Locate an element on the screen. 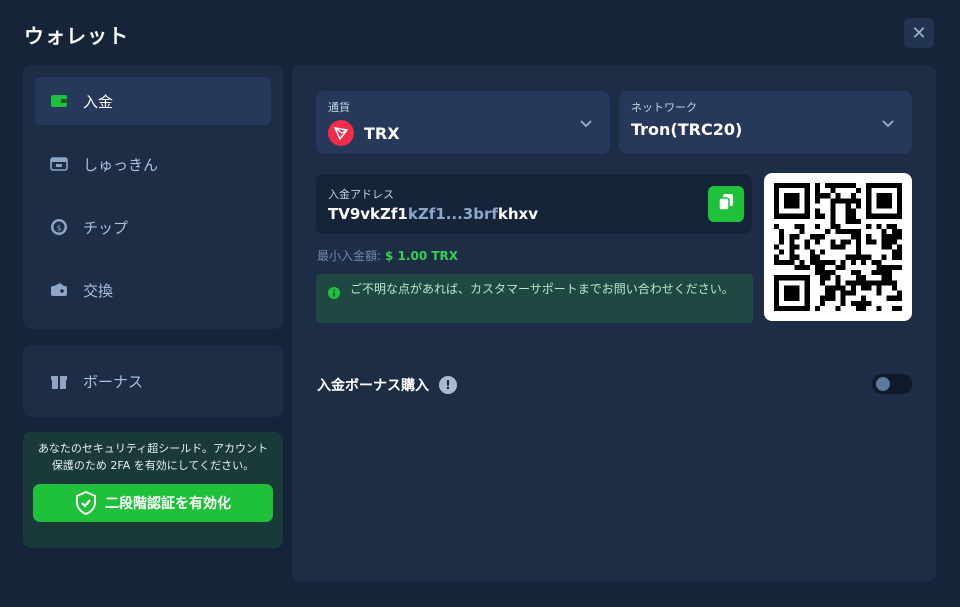  network-value: Tron(TRC20) is located at coordinates (687, 129).